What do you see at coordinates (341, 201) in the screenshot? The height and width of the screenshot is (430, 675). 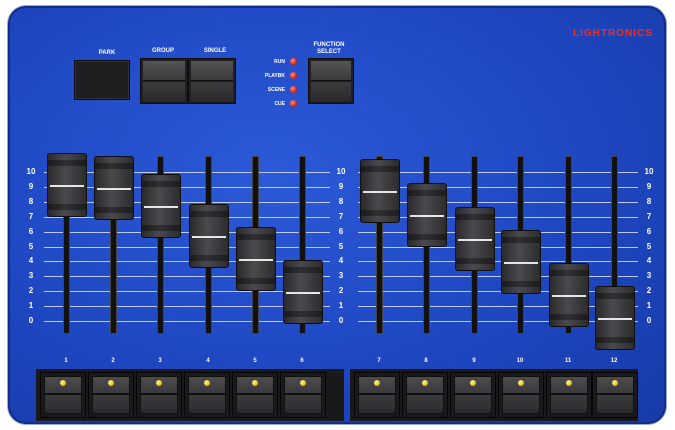 I see `scale-label-mid: 8` at bounding box center [341, 201].